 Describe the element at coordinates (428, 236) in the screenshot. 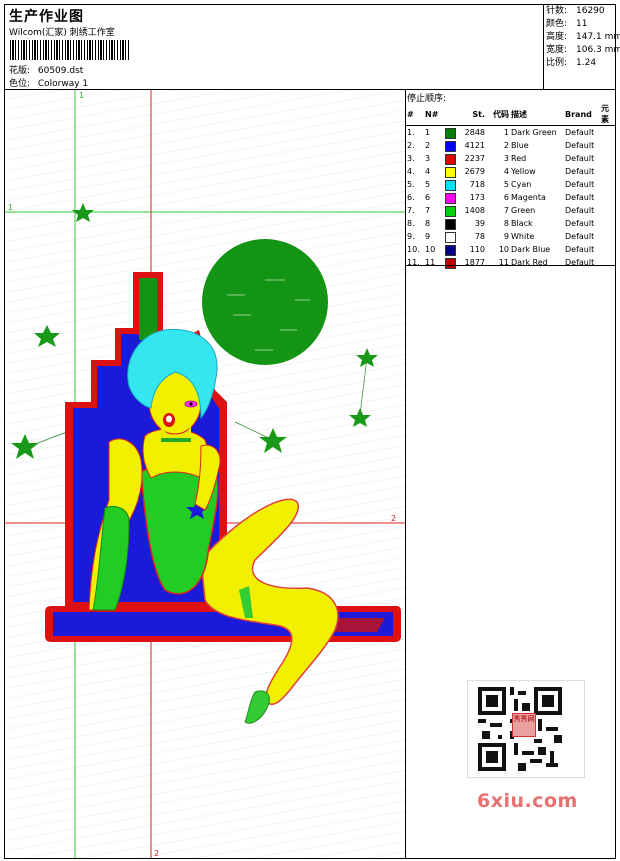

I see `cell-needle: 9` at that location.